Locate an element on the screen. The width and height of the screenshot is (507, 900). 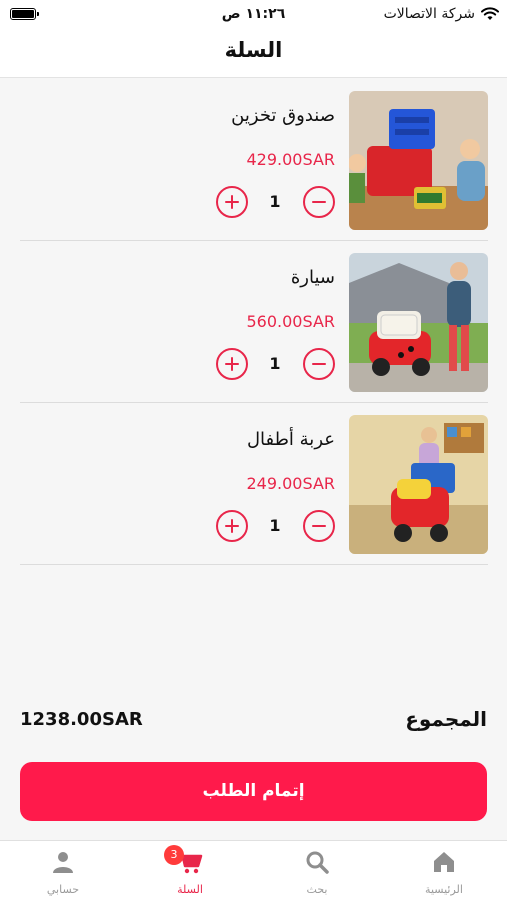
carrier-info: شركة الاتصالات is located at coordinates (441, 14).